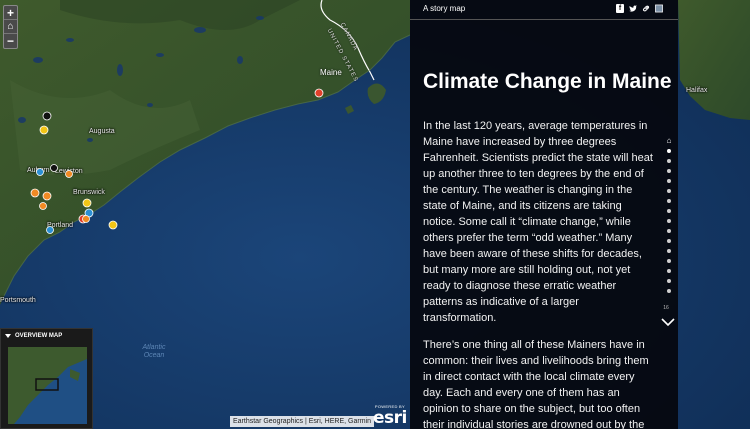 Image resolution: width=750 pixels, height=429 pixels. Describe the element at coordinates (620, 8) in the screenshot. I see `facebook-icon: f` at that location.